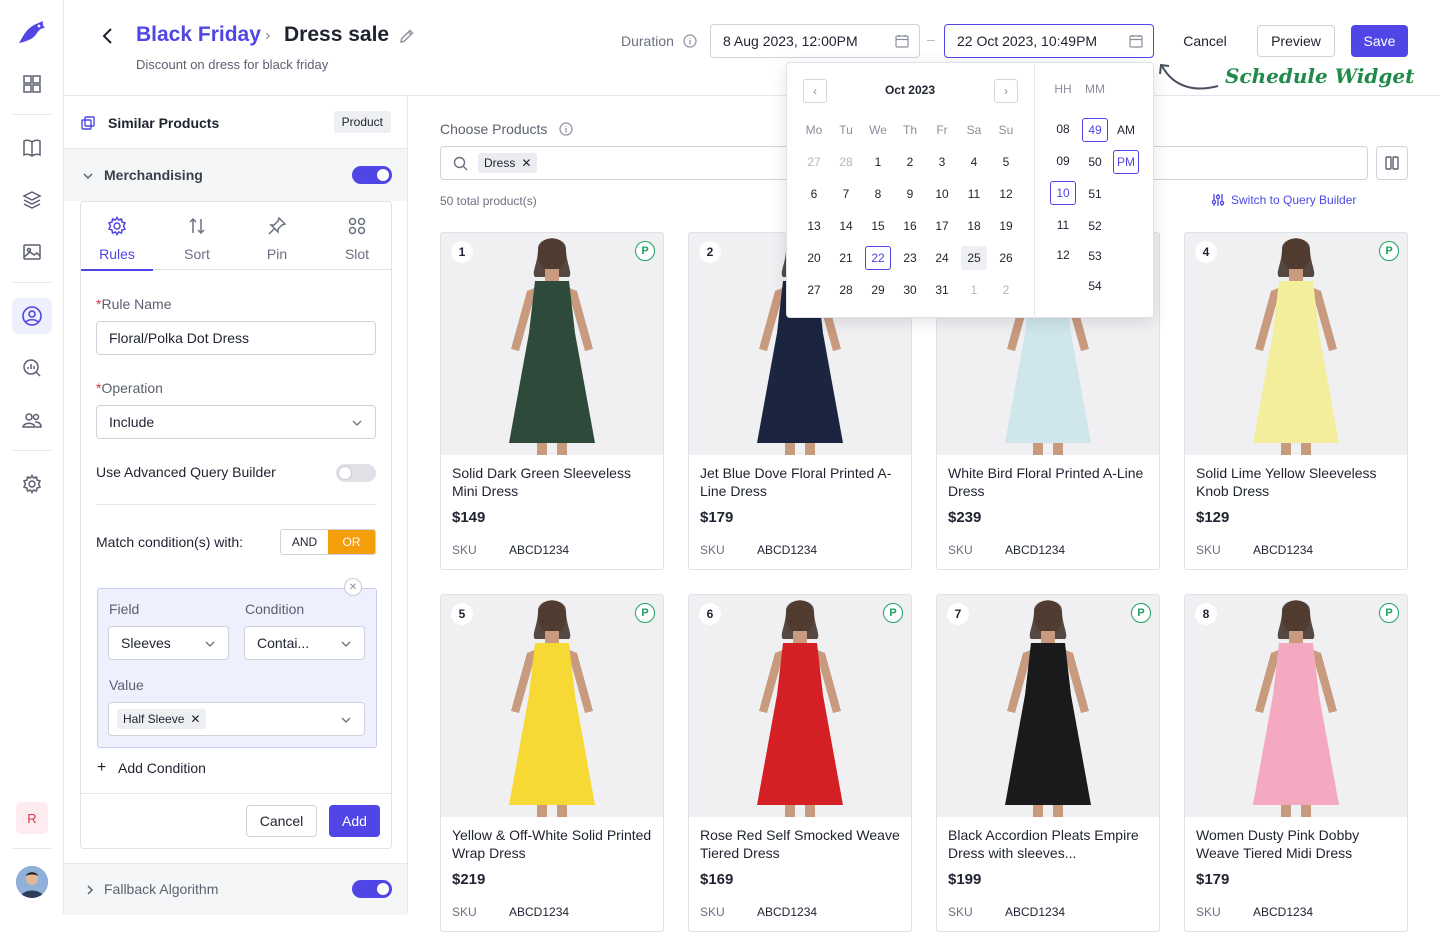  What do you see at coordinates (356, 473) in the screenshot?
I see `advanced-qb-toggle` at bounding box center [356, 473].